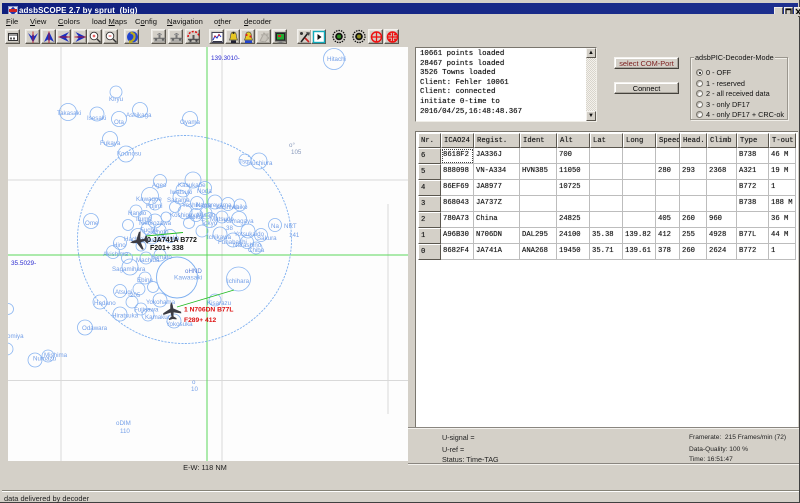 Image resolution: width=800 pixels, height=503 pixels. I want to click on svg-text: 139.3010-, so click(225, 58).